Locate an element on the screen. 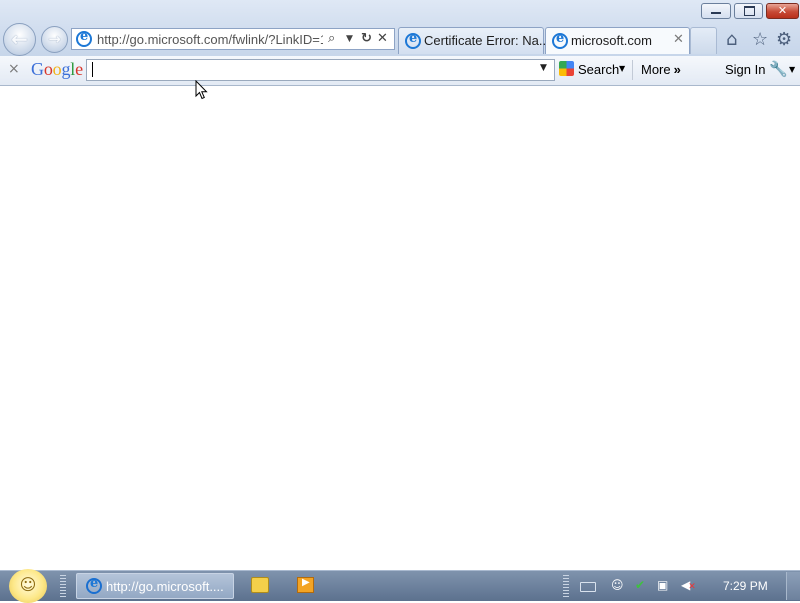  folder-icon is located at coordinates (260, 585).